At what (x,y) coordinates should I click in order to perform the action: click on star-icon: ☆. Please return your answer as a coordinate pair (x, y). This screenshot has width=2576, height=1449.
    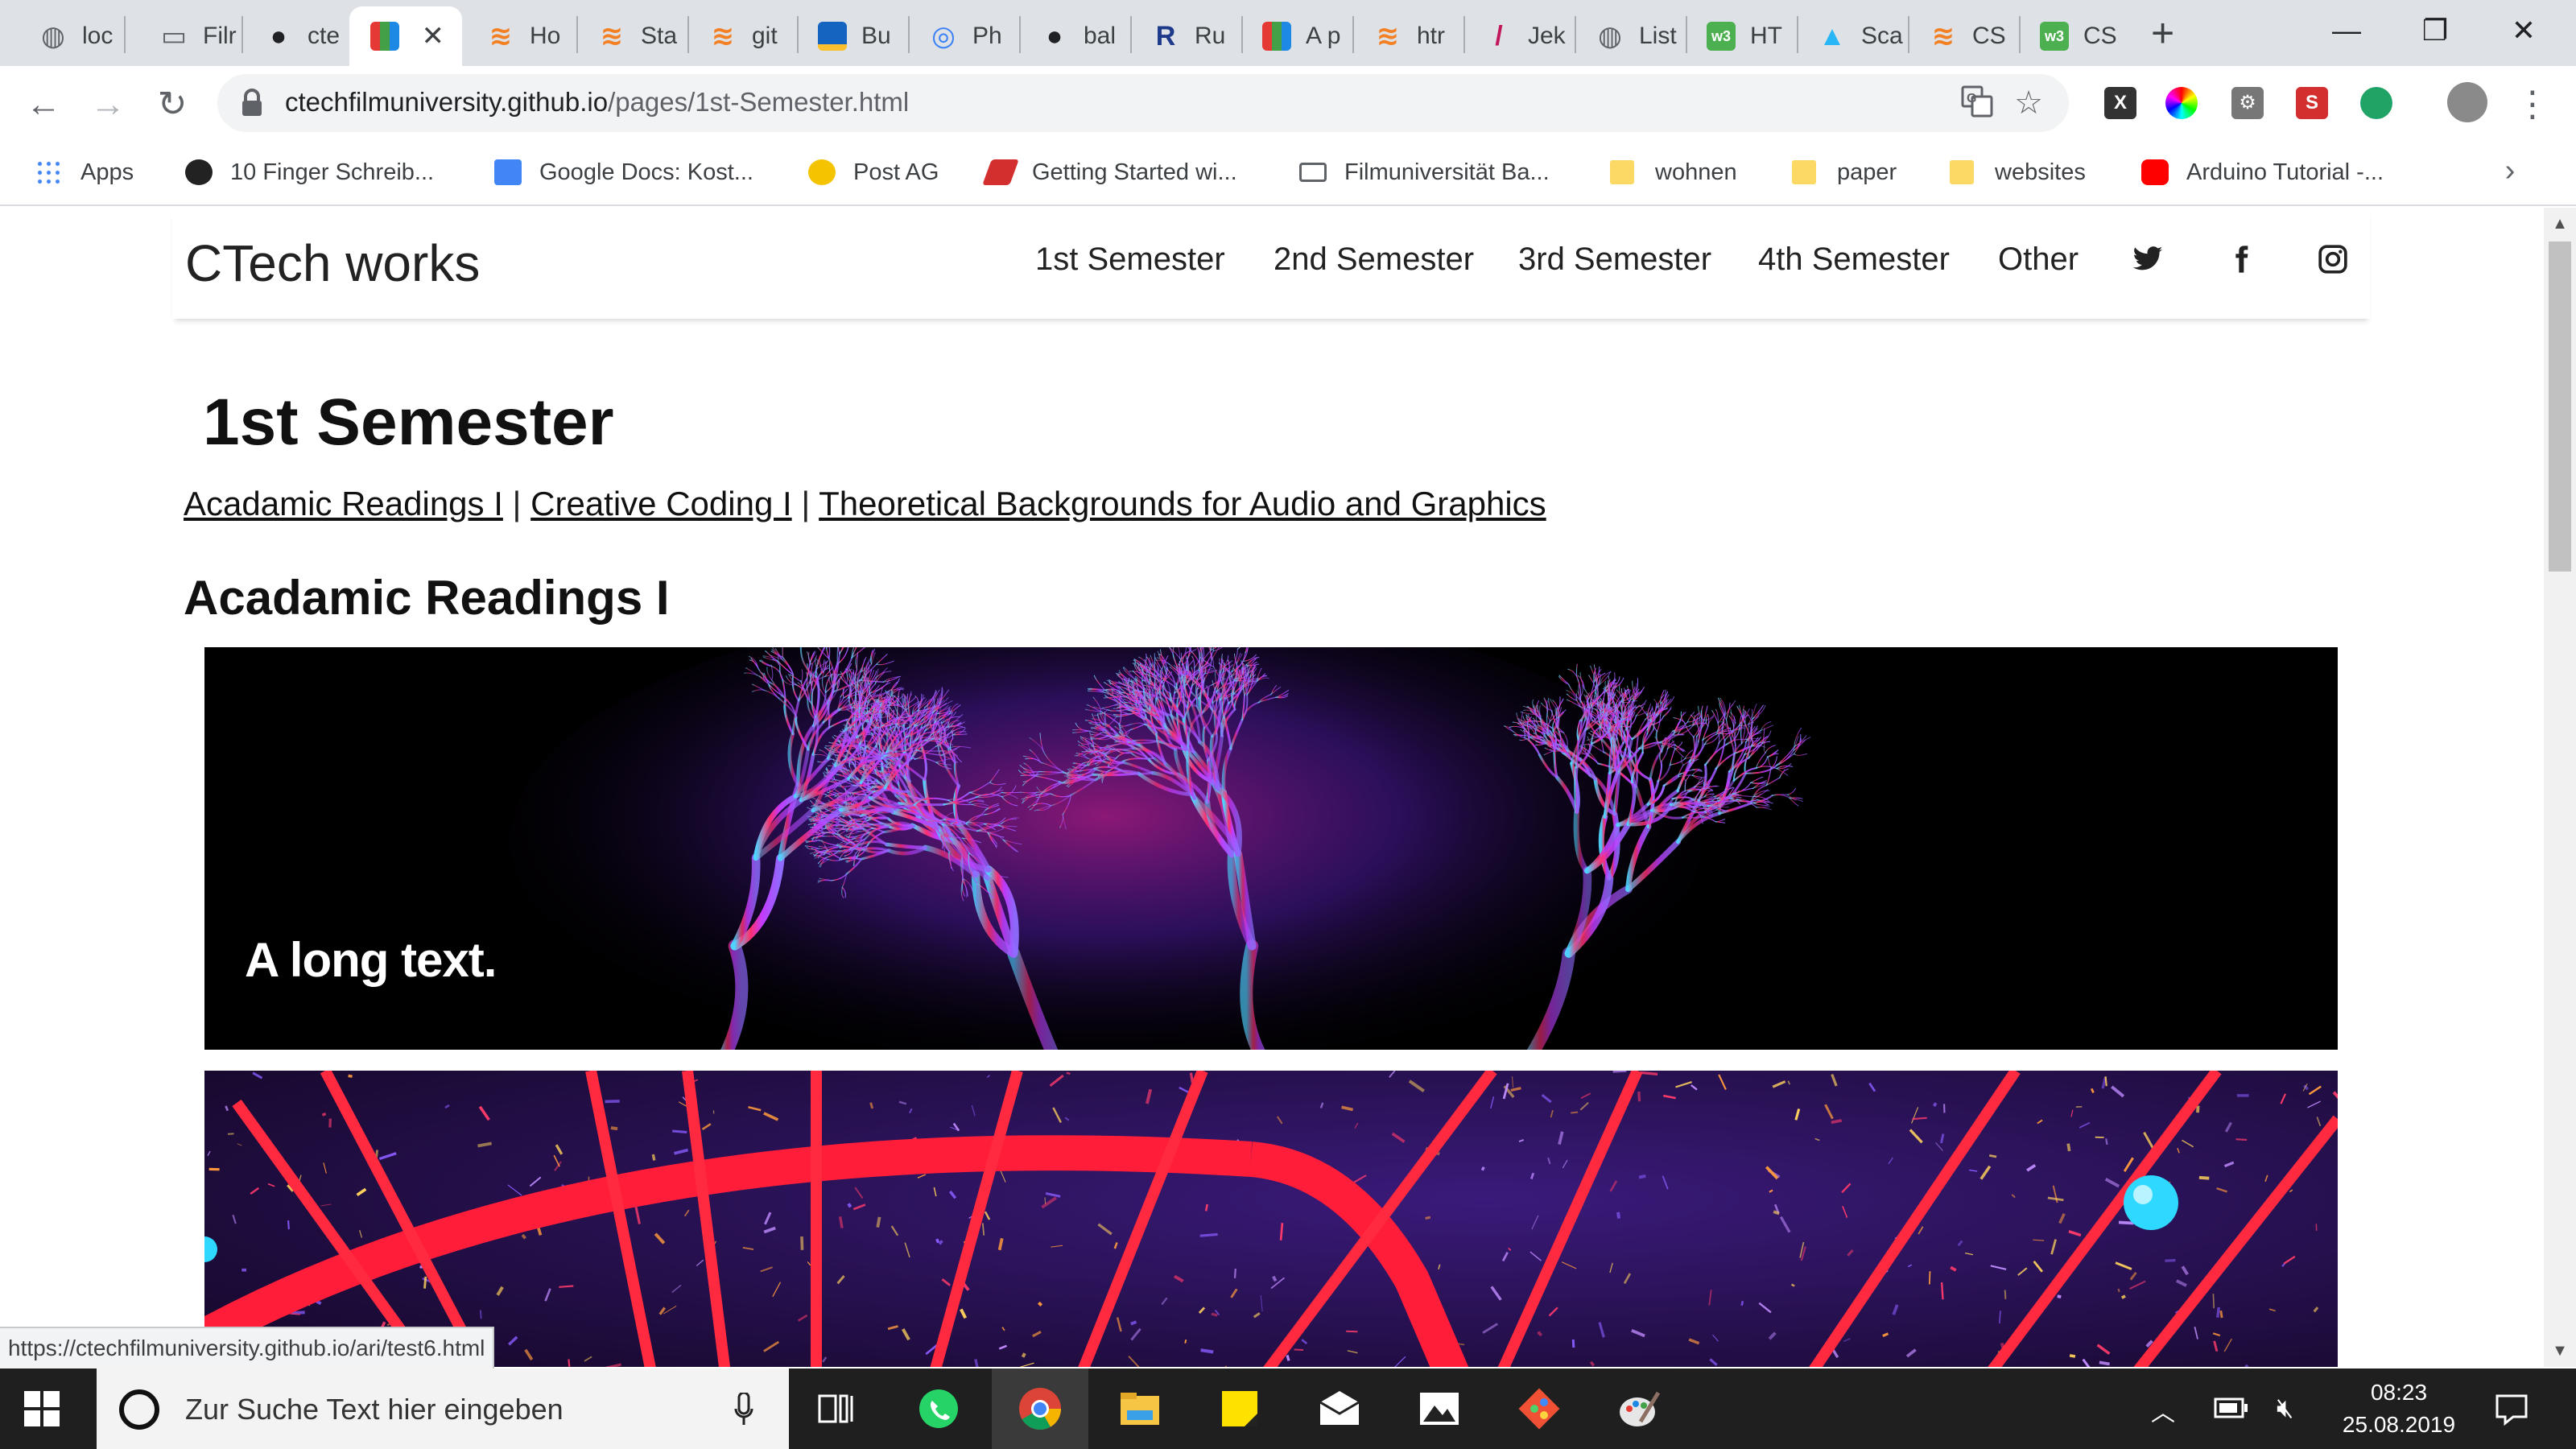
    Looking at the image, I should click on (2028, 103).